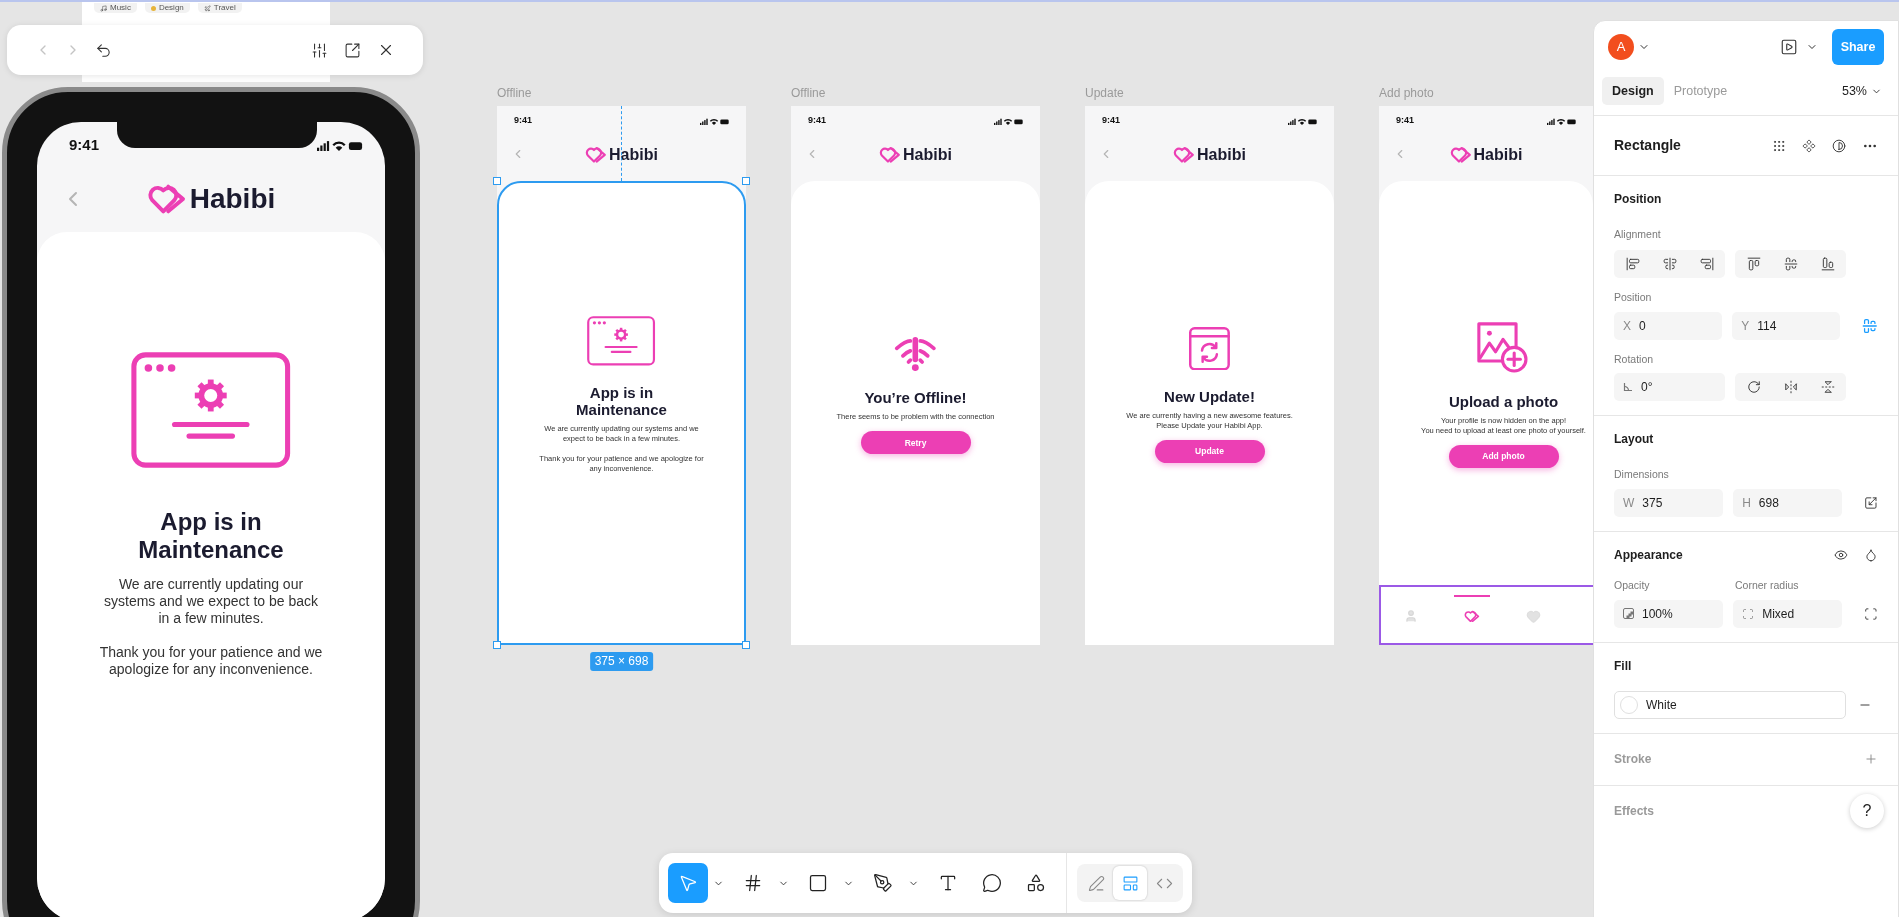  I want to click on opacity-field: 100%, so click(1669, 613).